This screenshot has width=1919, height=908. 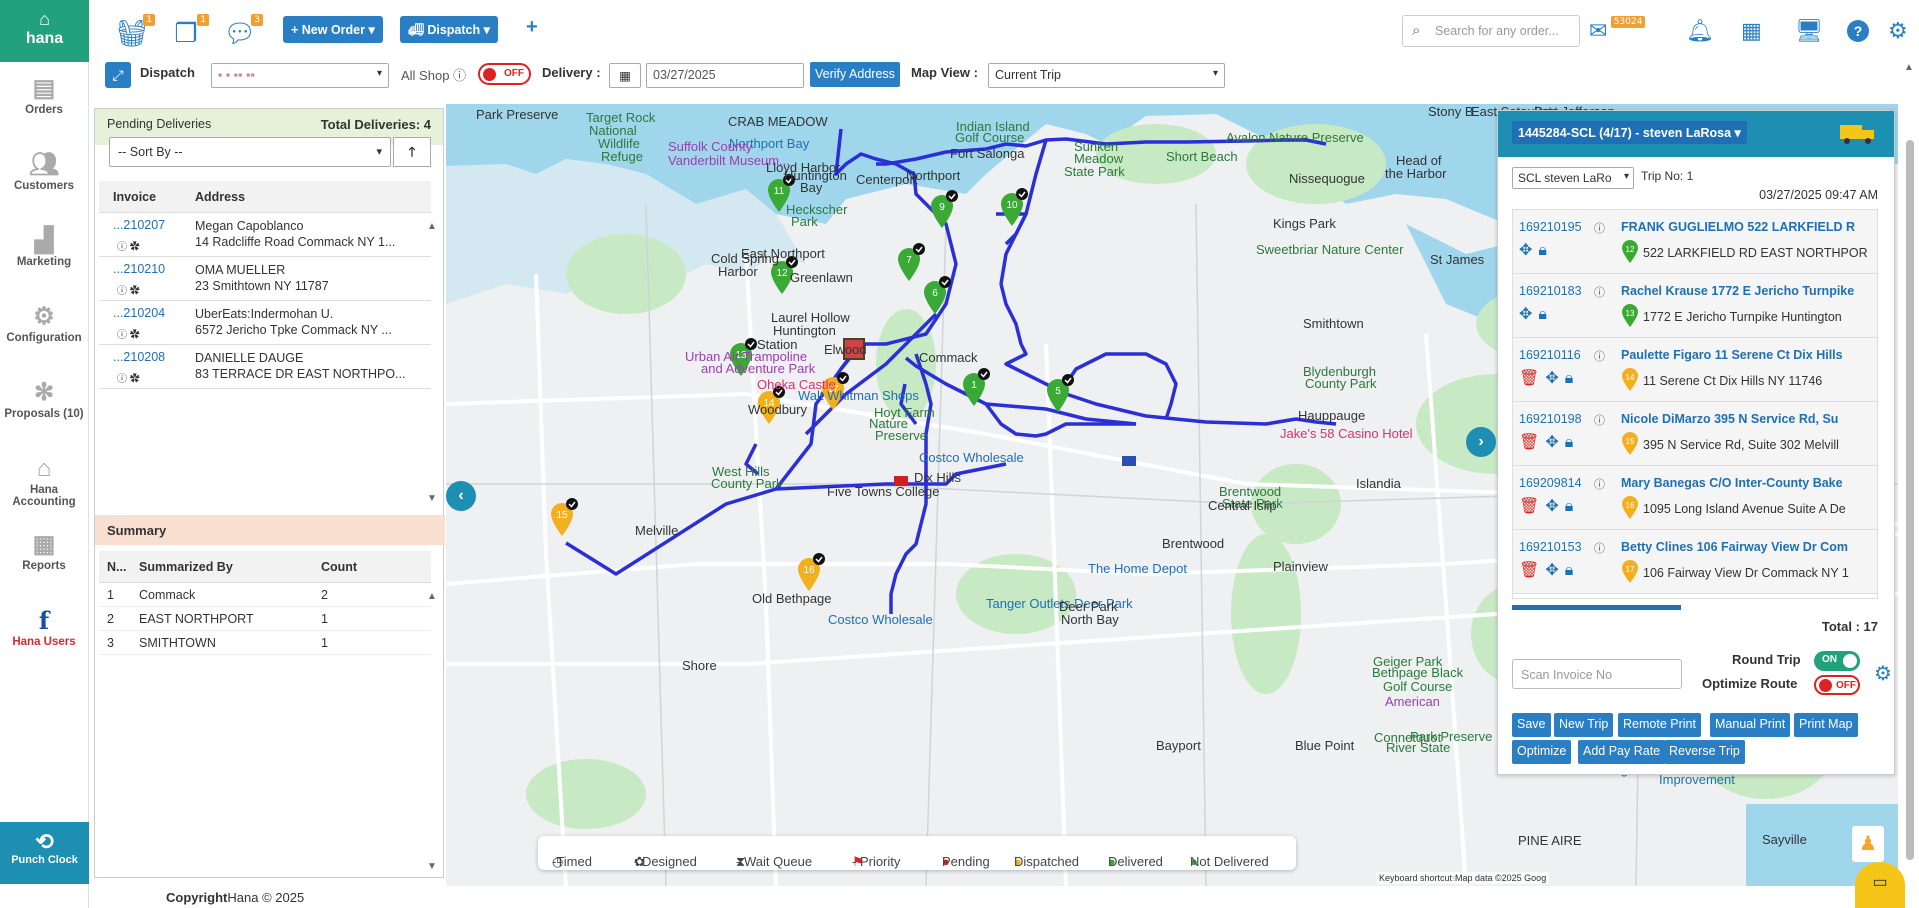 What do you see at coordinates (1704, 752) in the screenshot?
I see `reverse-trip-button: Reverse Trip` at bounding box center [1704, 752].